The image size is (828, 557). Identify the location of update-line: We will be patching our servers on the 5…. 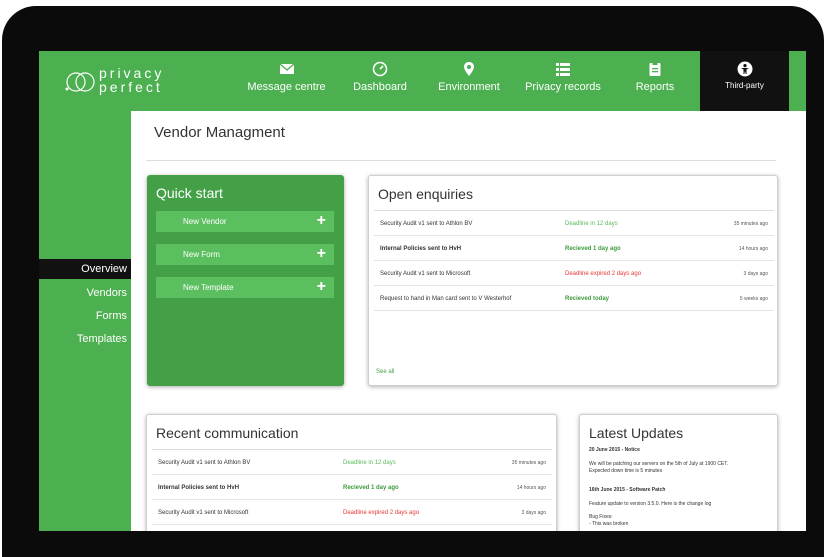
(659, 464).